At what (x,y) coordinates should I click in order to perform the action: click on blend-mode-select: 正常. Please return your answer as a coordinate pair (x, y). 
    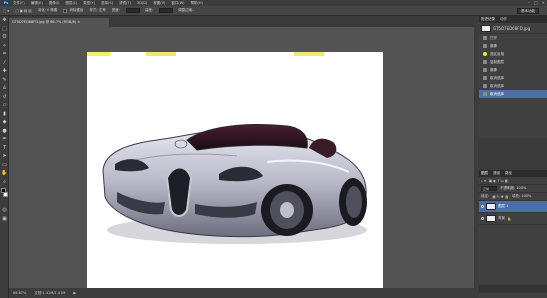
    Looking at the image, I should click on (489, 188).